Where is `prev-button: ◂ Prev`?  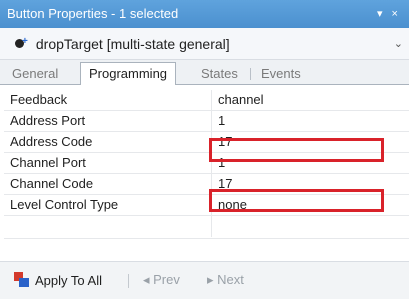
prev-button: ◂ Prev is located at coordinates (161, 280).